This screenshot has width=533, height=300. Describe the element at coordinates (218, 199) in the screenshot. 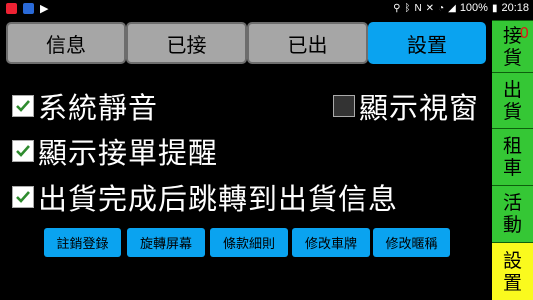

I see `jump-after-ship-label: 出貨完成后跳轉到出貨信息` at that location.